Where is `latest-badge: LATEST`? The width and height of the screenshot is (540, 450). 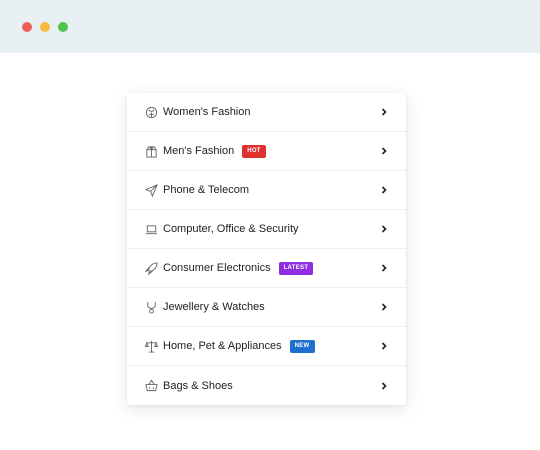
latest-badge: LATEST is located at coordinates (296, 268).